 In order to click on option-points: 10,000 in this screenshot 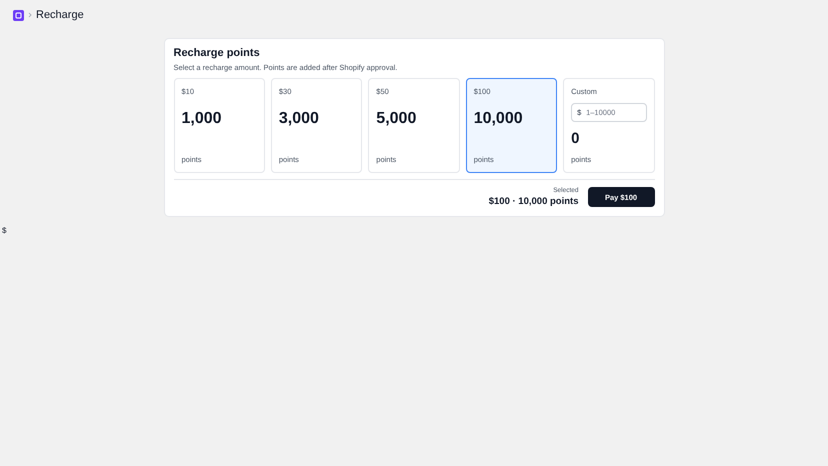, I will do `click(498, 119)`.